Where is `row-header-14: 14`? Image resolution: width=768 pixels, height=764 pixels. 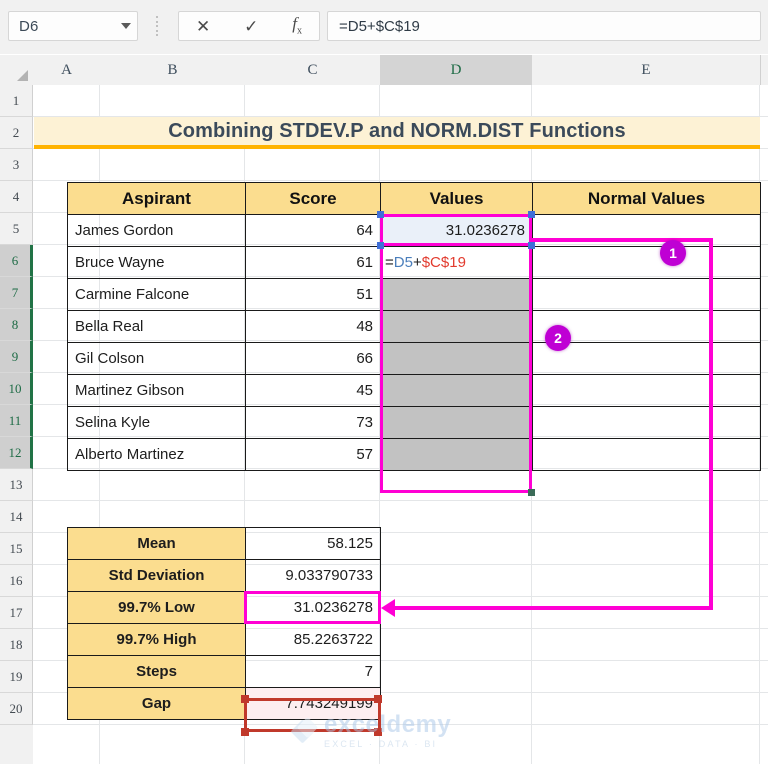 row-header-14: 14 is located at coordinates (16, 517).